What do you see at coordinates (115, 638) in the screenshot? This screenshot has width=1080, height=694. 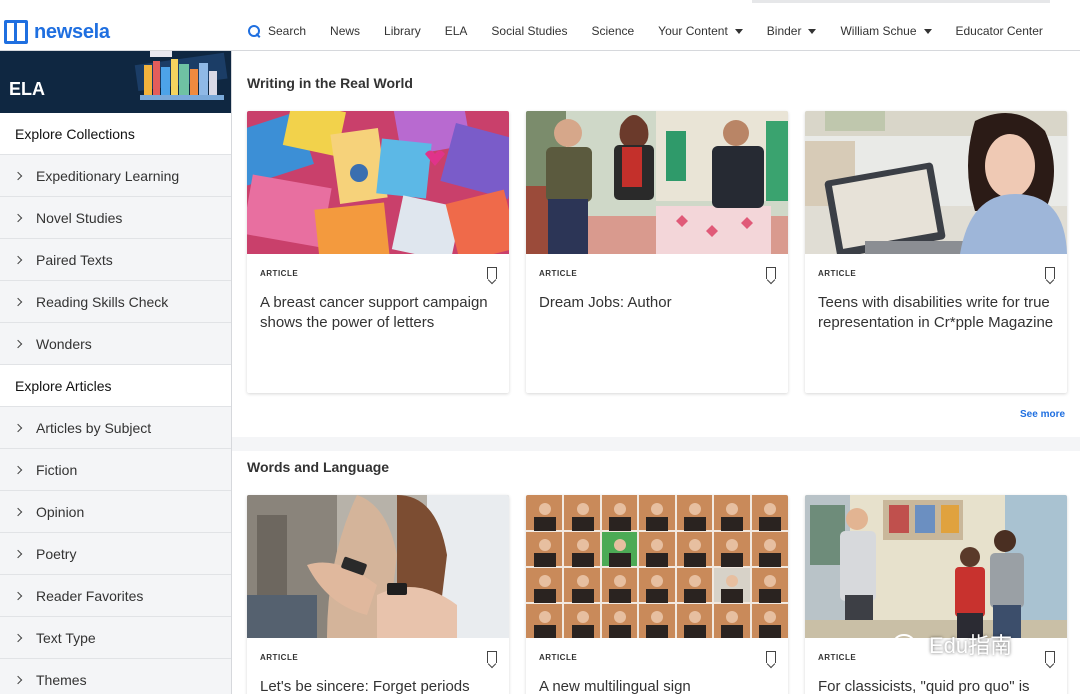 I see `sidebar-item-text-type: Text Type` at bounding box center [115, 638].